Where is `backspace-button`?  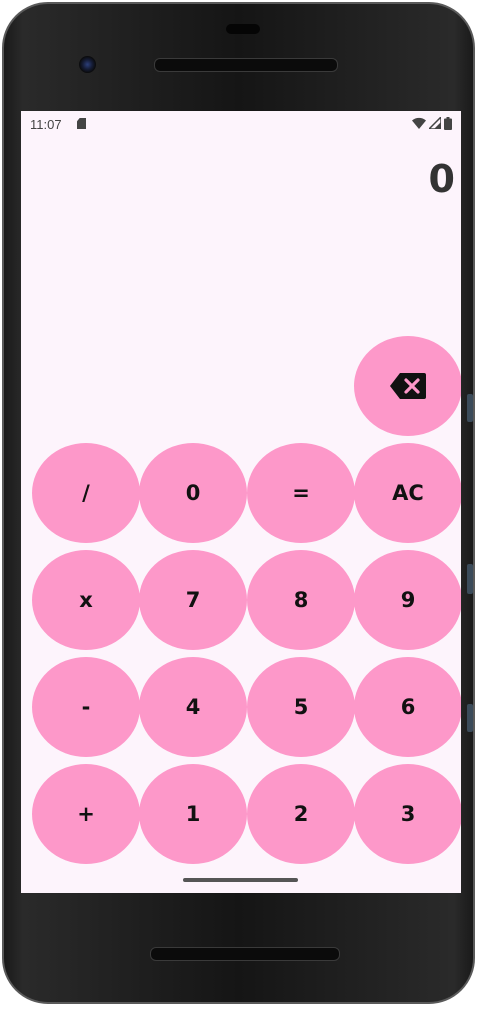
backspace-button is located at coordinates (407, 386).